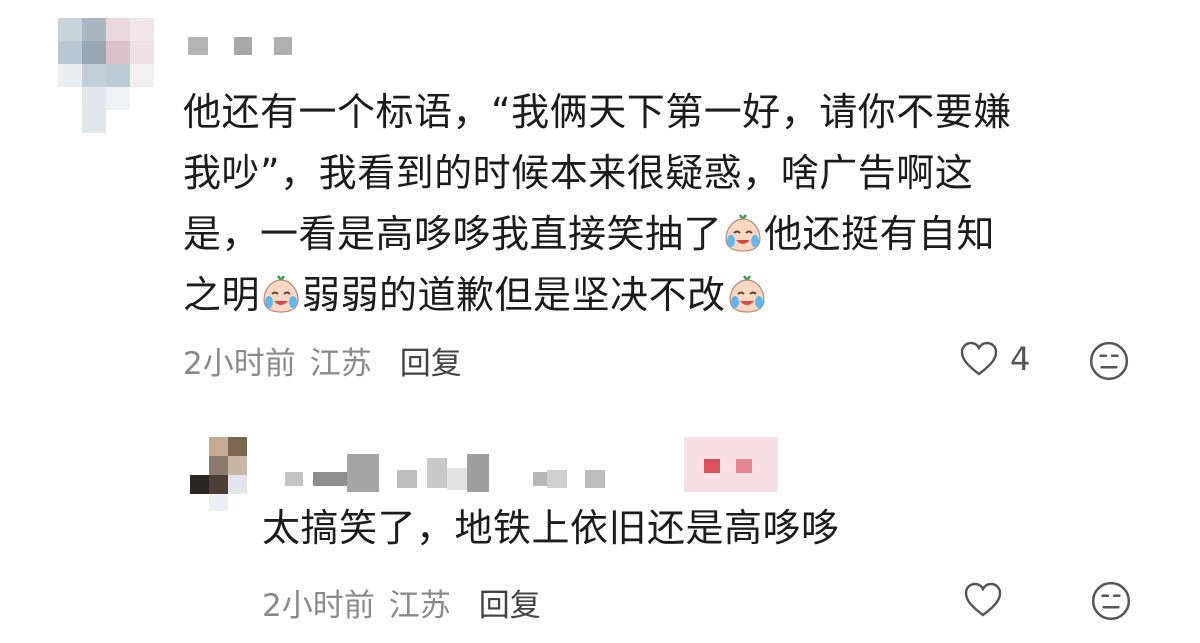 The width and height of the screenshot is (1200, 643). I want to click on replier-username, so click(445, 473).